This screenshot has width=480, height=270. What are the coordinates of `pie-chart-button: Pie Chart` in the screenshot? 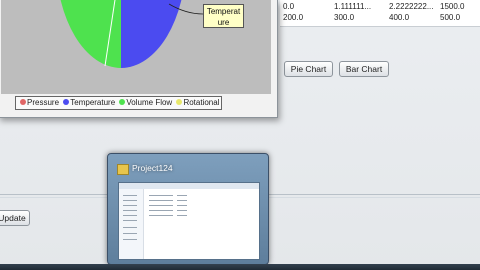 It's located at (308, 69).